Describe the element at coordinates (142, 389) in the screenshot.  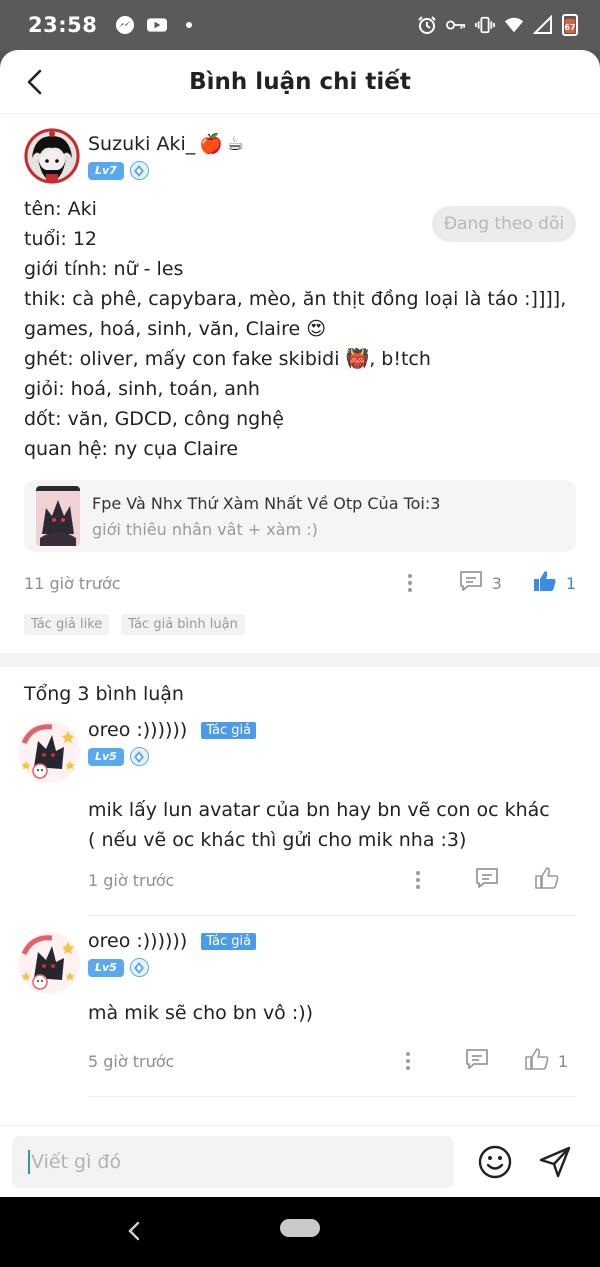
I see `post-line: giỏi: hoá, sinh, toán, anh` at that location.